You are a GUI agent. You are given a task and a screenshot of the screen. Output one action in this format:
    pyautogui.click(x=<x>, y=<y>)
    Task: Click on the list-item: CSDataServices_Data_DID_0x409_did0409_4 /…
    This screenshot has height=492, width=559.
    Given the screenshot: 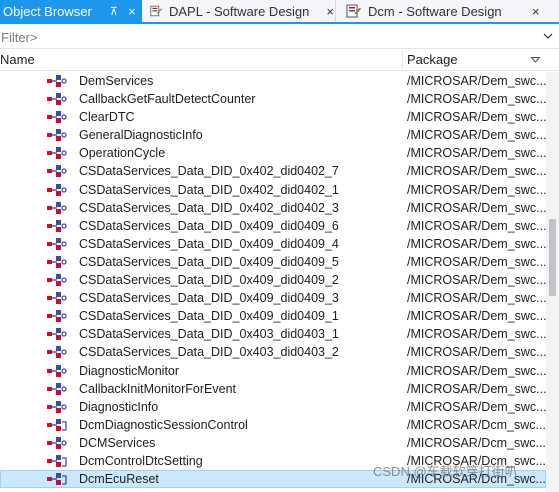 What is the action you would take?
    pyautogui.click(x=273, y=244)
    